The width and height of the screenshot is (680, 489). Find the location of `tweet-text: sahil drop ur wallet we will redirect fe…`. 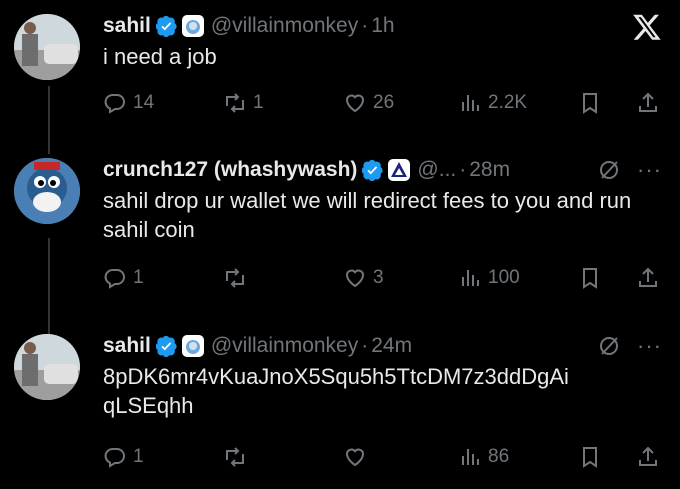

tweet-text: sahil drop ur wallet we will redirect fe… is located at coordinates (367, 215).